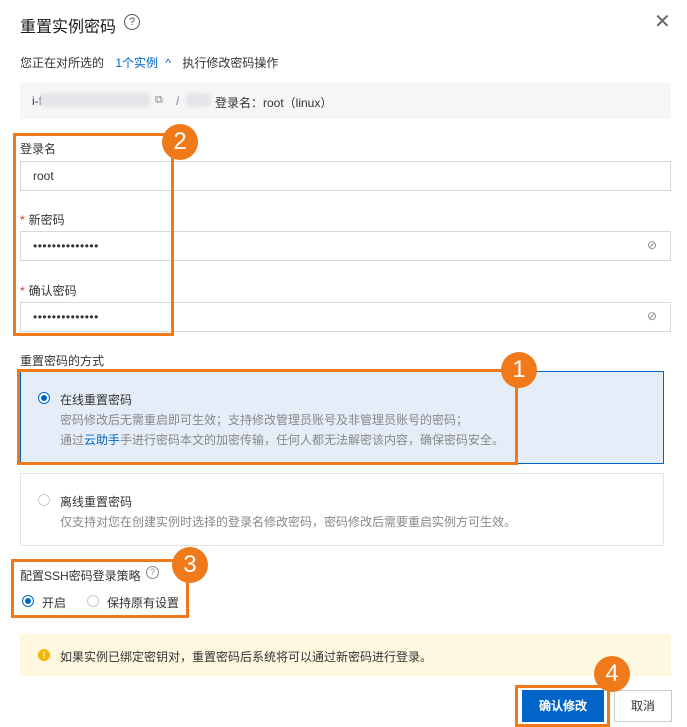 The image size is (687, 727). What do you see at coordinates (96, 400) in the screenshot?
I see `reset-mode-online-title: 在线重置密码` at bounding box center [96, 400].